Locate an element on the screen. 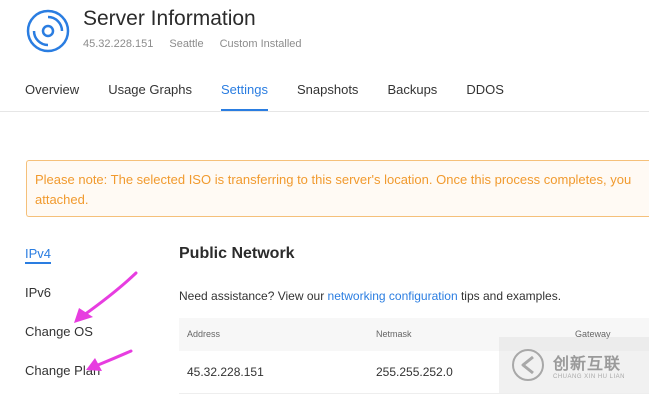  networking-config-link: networking configuration is located at coordinates (393, 296).